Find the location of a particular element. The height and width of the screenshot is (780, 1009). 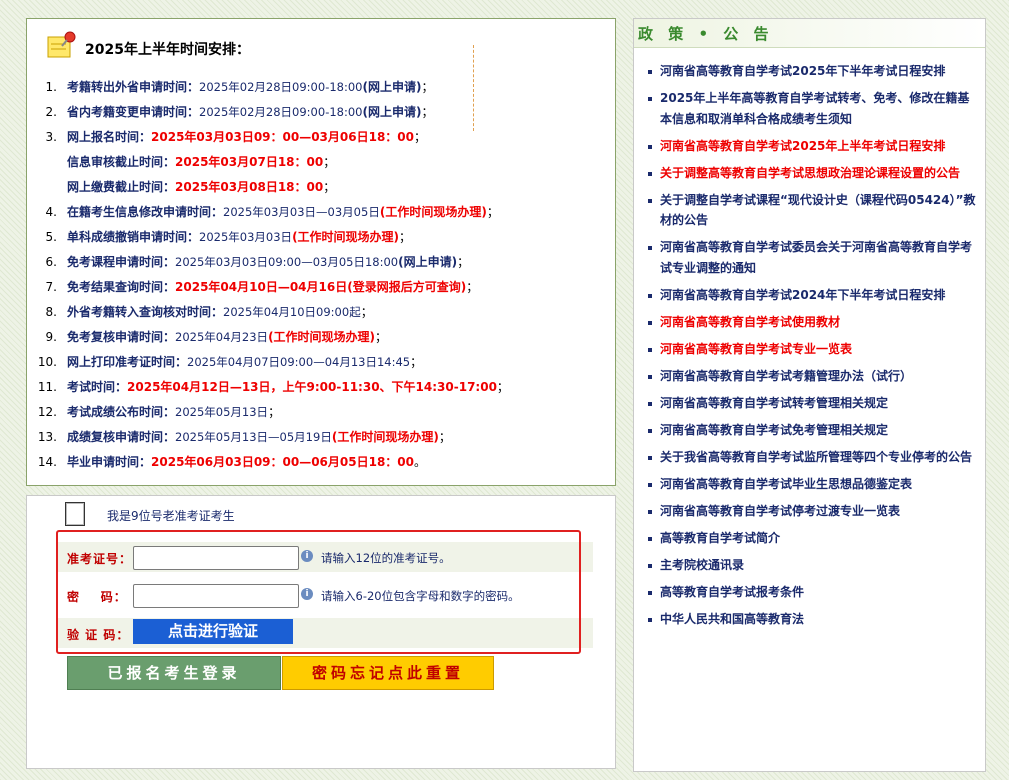

schedule-item-part: 2025年04月10日—04月16日(登录网报后方可查询) is located at coordinates (321, 287).